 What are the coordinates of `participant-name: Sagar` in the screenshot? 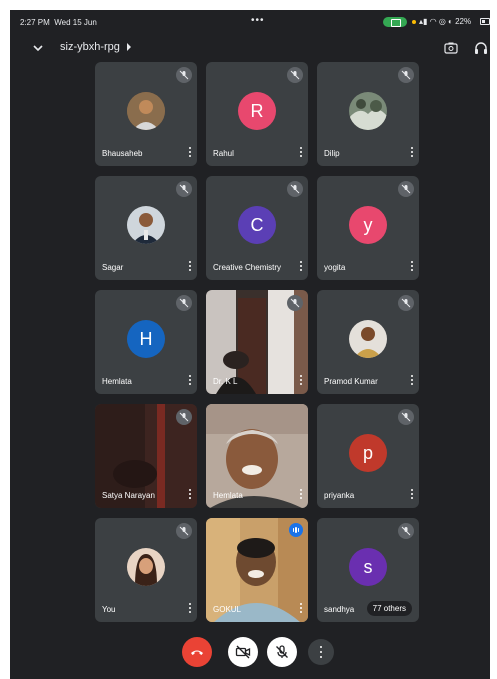 It's located at (113, 267).